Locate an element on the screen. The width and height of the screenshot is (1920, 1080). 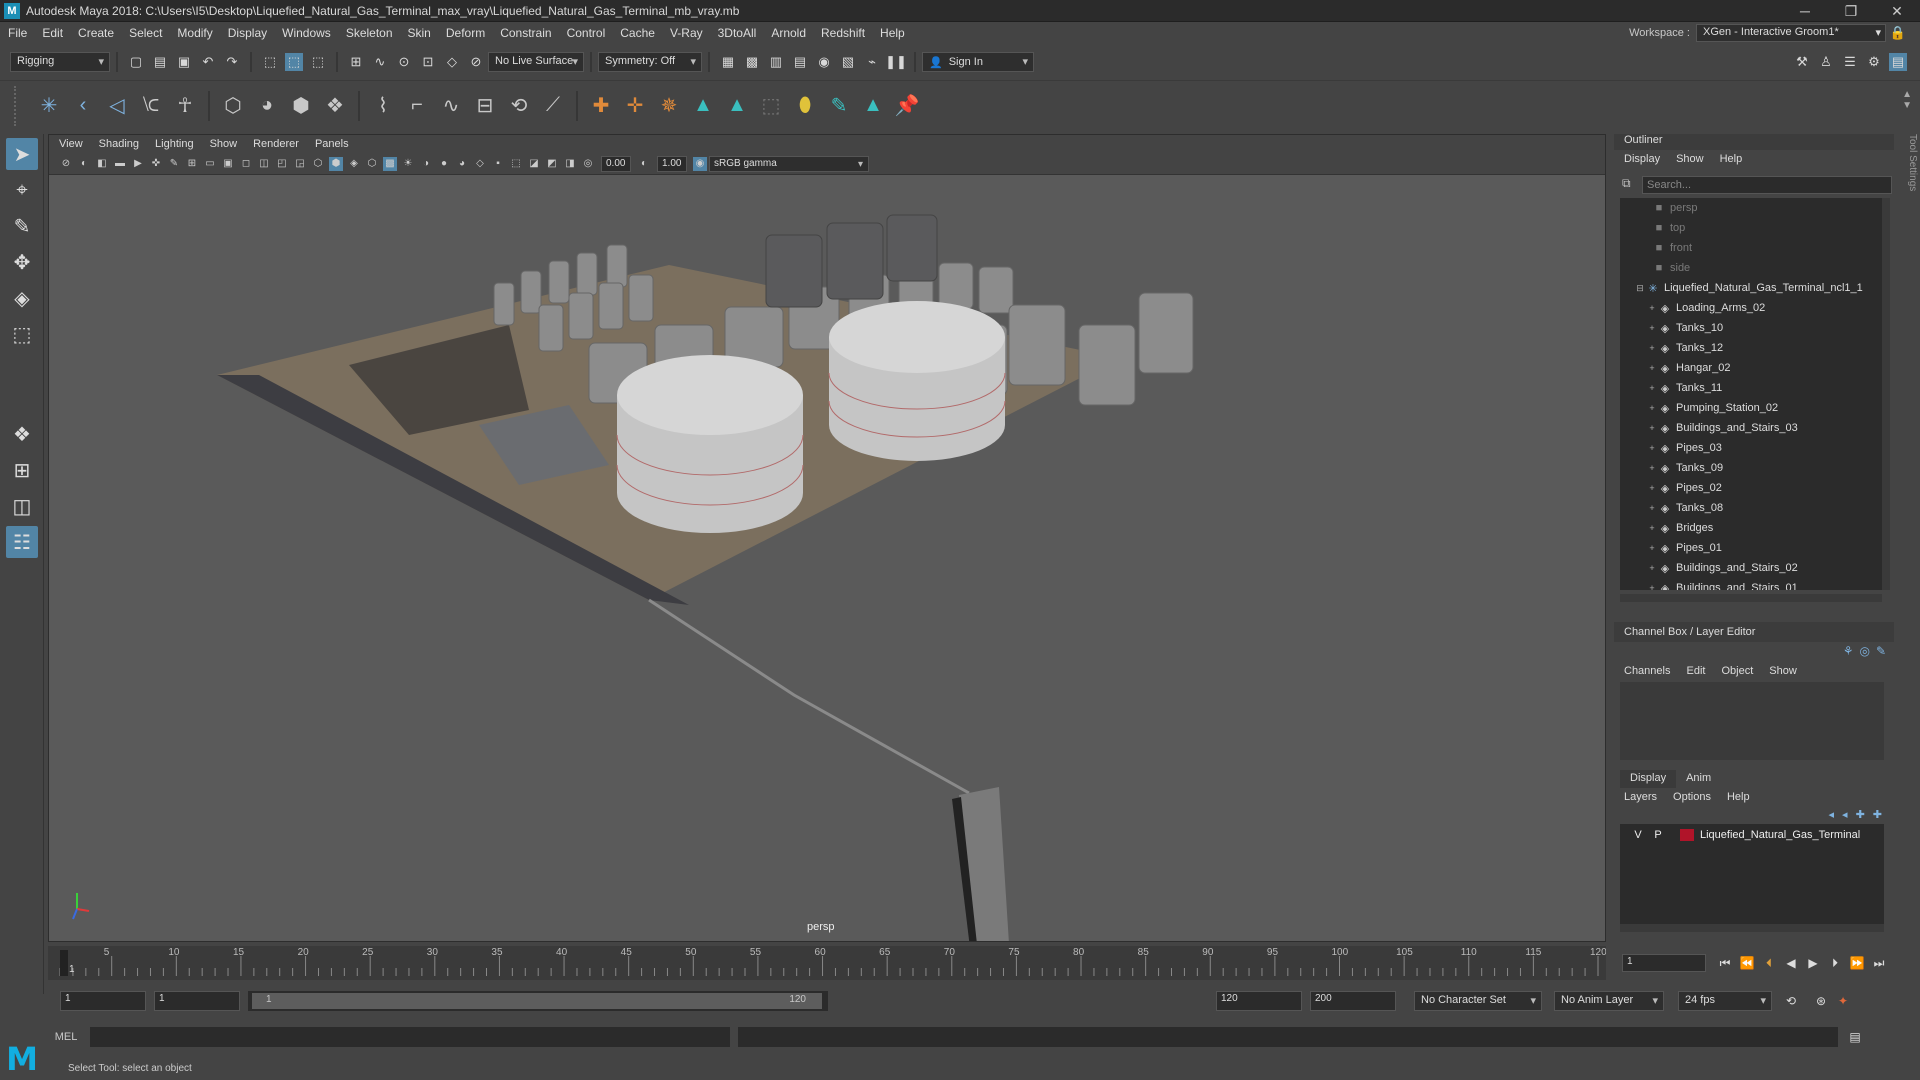
smooth-shade-icon: ⬢ is located at coordinates (336, 163).